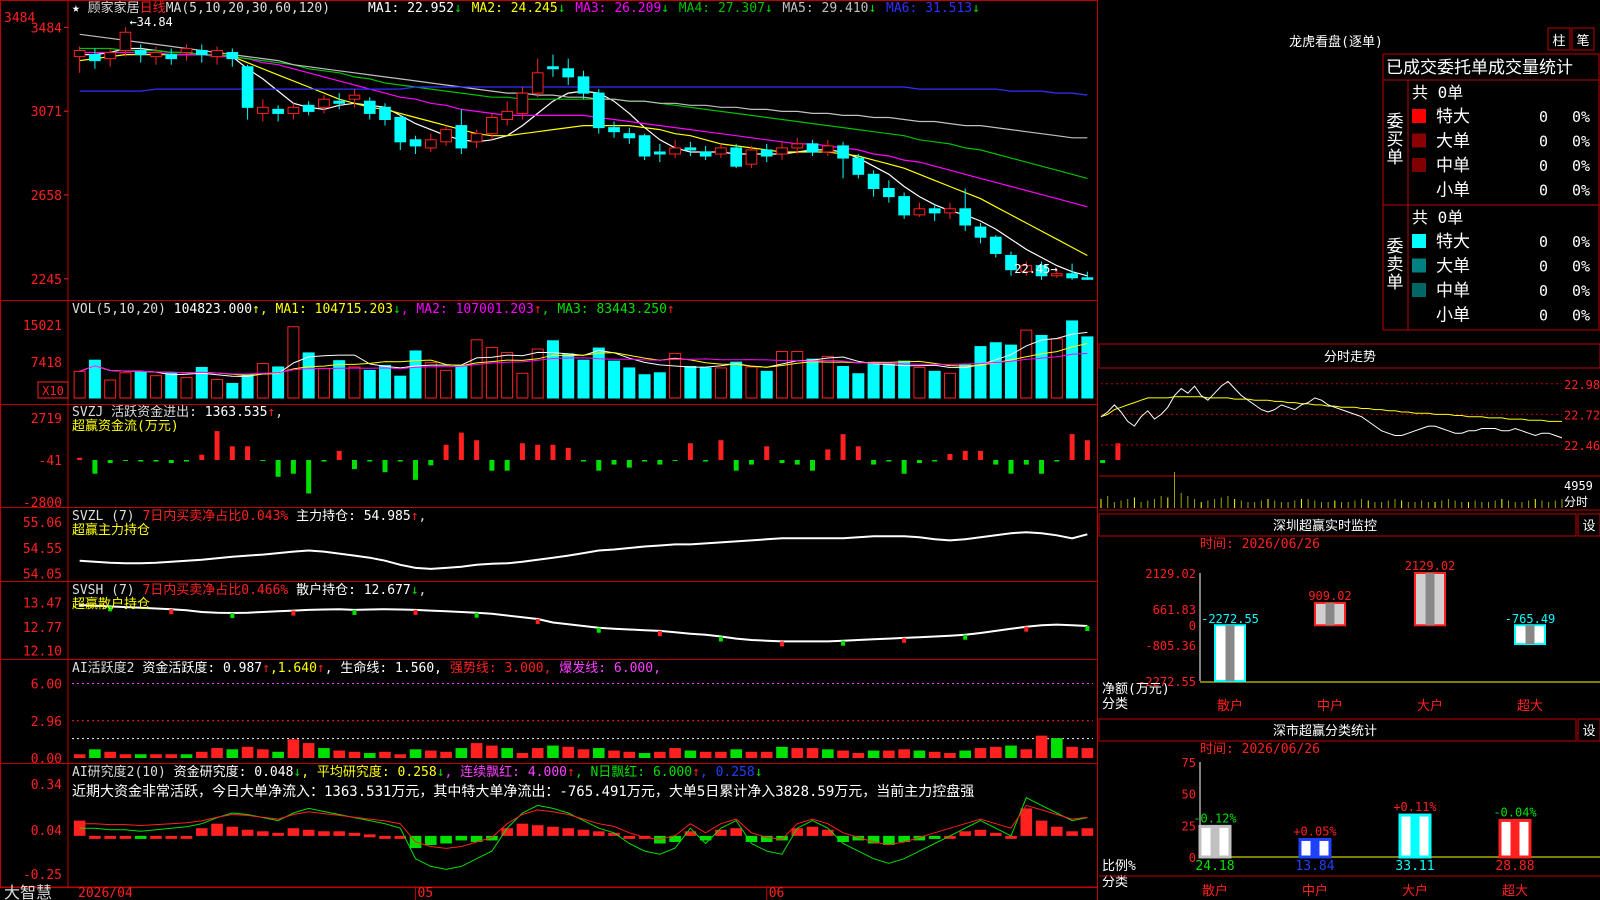 The height and width of the screenshot is (900, 1600). I want to click on minute-vol-tick: 4959, so click(1578, 486).